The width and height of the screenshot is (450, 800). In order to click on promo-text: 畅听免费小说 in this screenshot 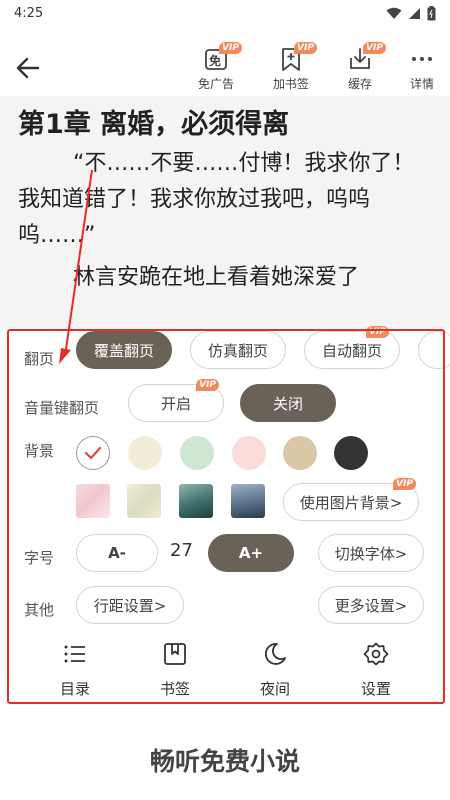, I will do `click(224, 761)`.